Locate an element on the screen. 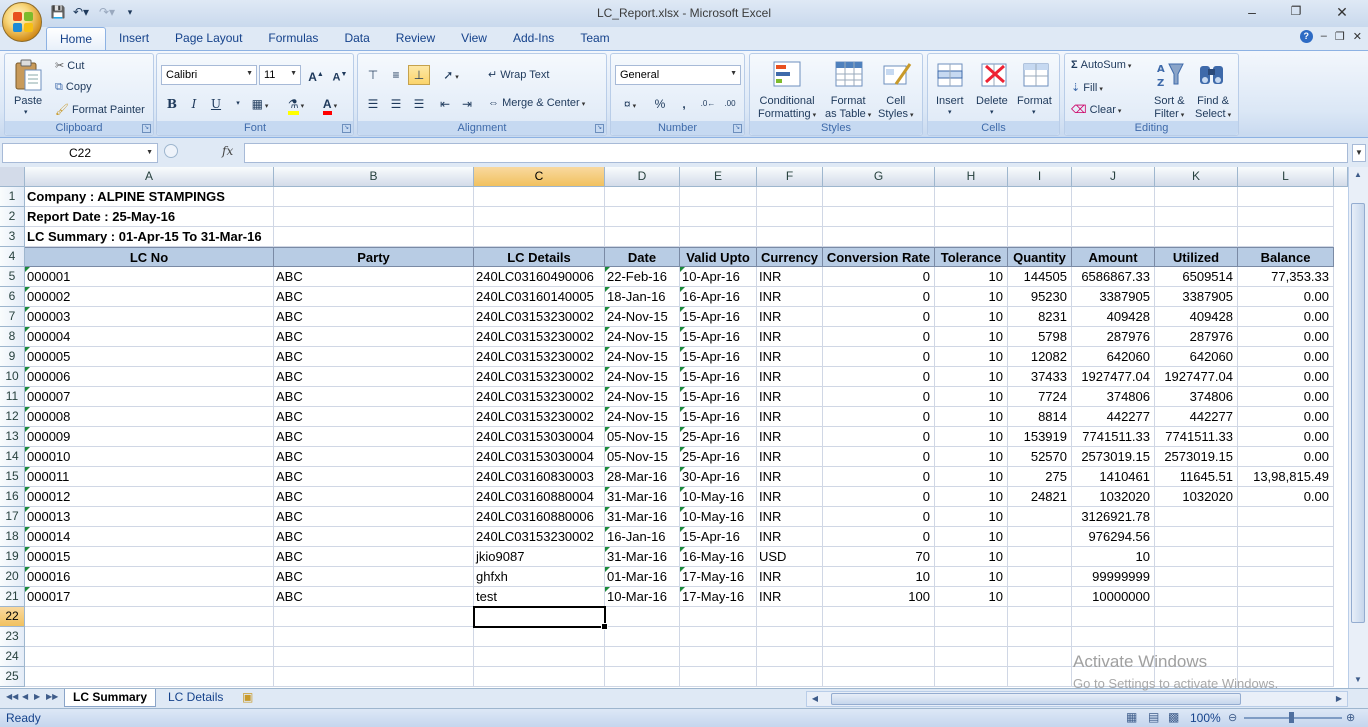  scroll-right-icon: ▶ is located at coordinates (1339, 699).